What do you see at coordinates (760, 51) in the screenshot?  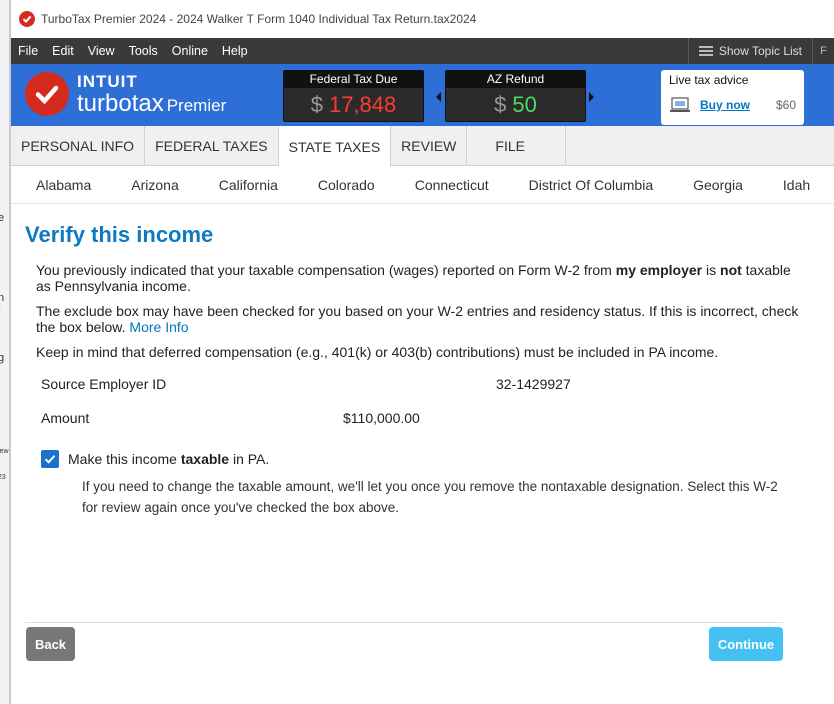 I see `show-topic-list-label: Show Topic List` at bounding box center [760, 51].